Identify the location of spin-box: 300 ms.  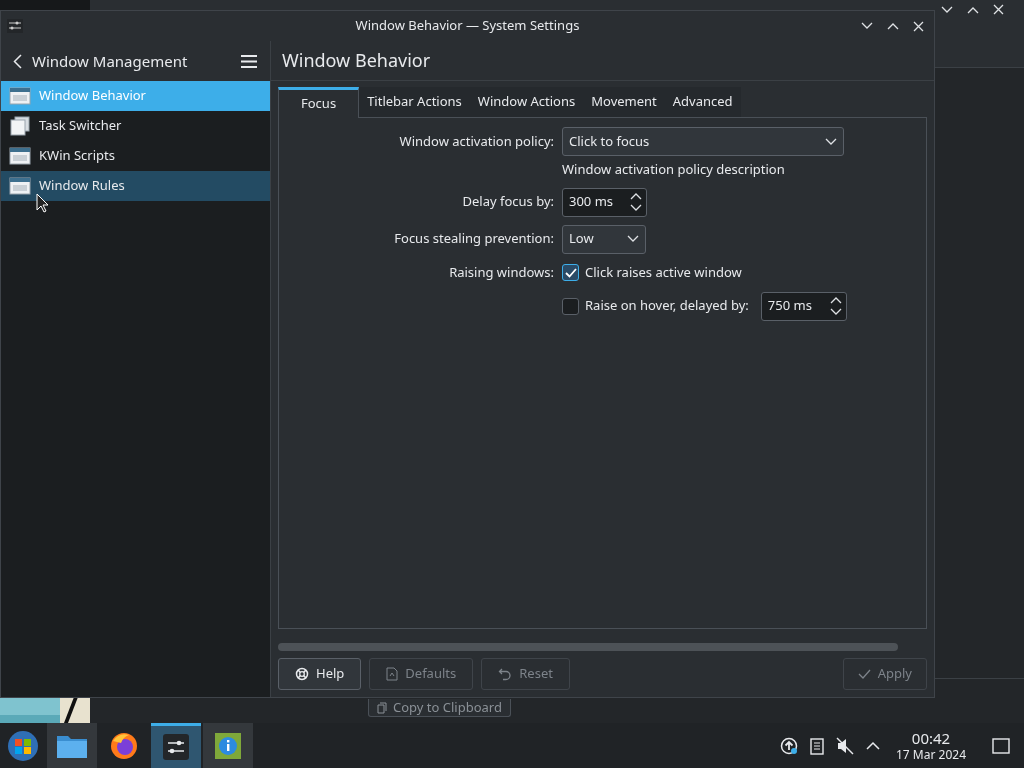
(604, 202).